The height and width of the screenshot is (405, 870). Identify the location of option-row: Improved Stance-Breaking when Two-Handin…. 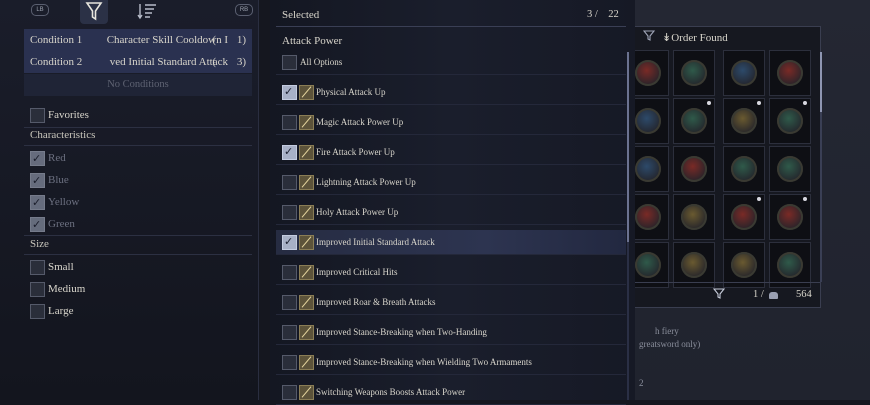
(451, 332).